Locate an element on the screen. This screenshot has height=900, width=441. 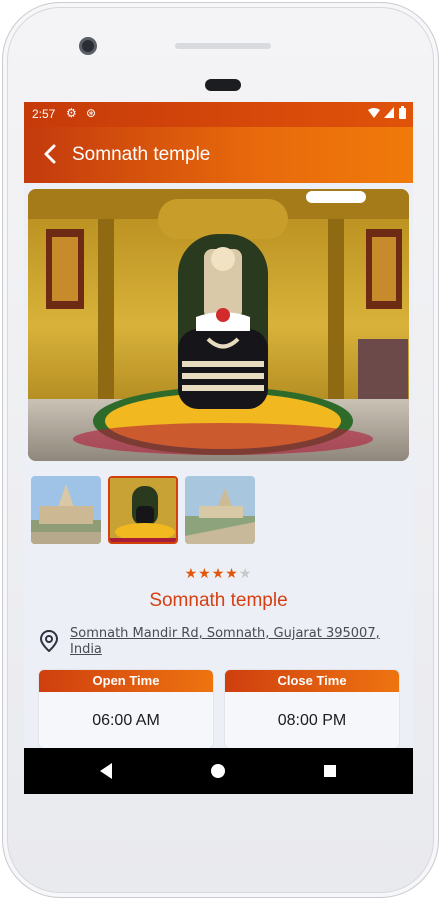
wifi-icon is located at coordinates (374, 113).